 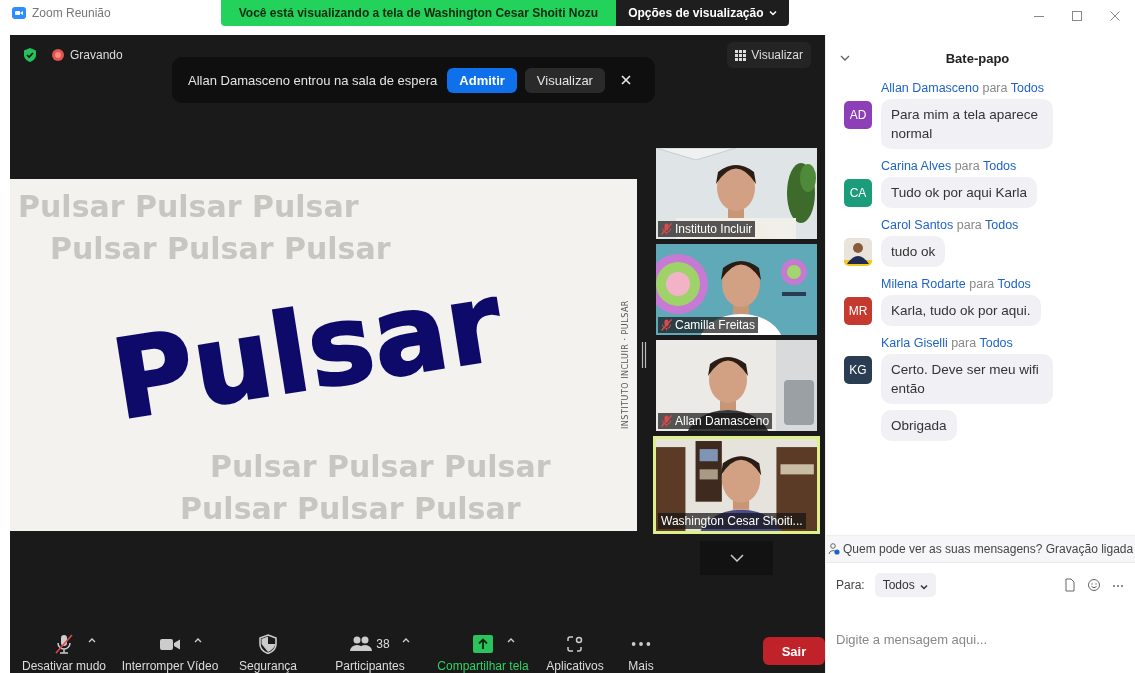 I want to click on file-icon, so click(x=1070, y=585).